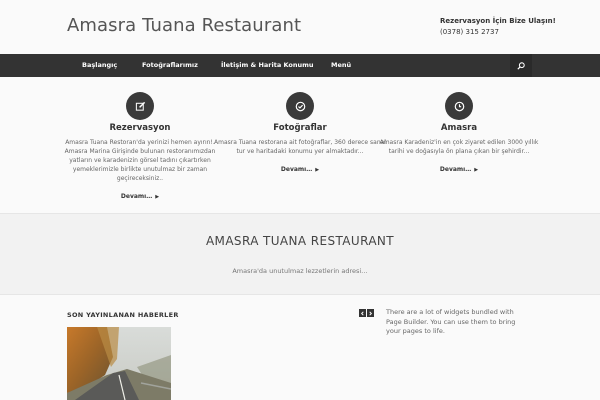 This screenshot has width=600, height=400. I want to click on news-thumbnail, so click(119, 363).